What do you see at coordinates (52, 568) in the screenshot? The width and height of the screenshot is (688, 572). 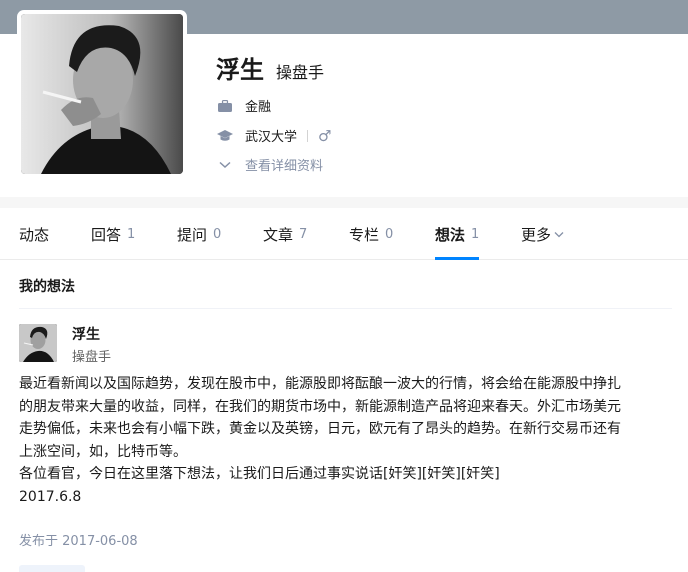 I see `post-action-button` at bounding box center [52, 568].